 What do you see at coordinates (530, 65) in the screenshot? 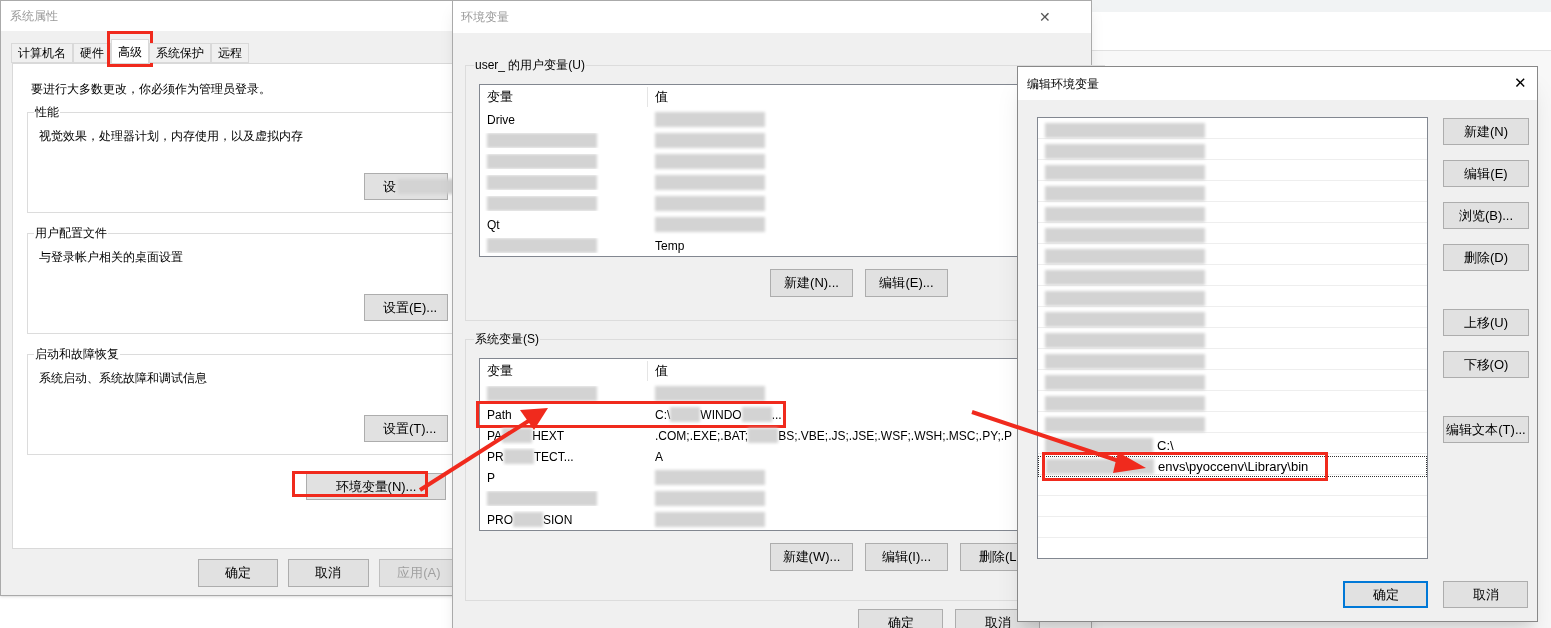
I see `group-title: user_ 的用户变量(U)` at bounding box center [530, 65].